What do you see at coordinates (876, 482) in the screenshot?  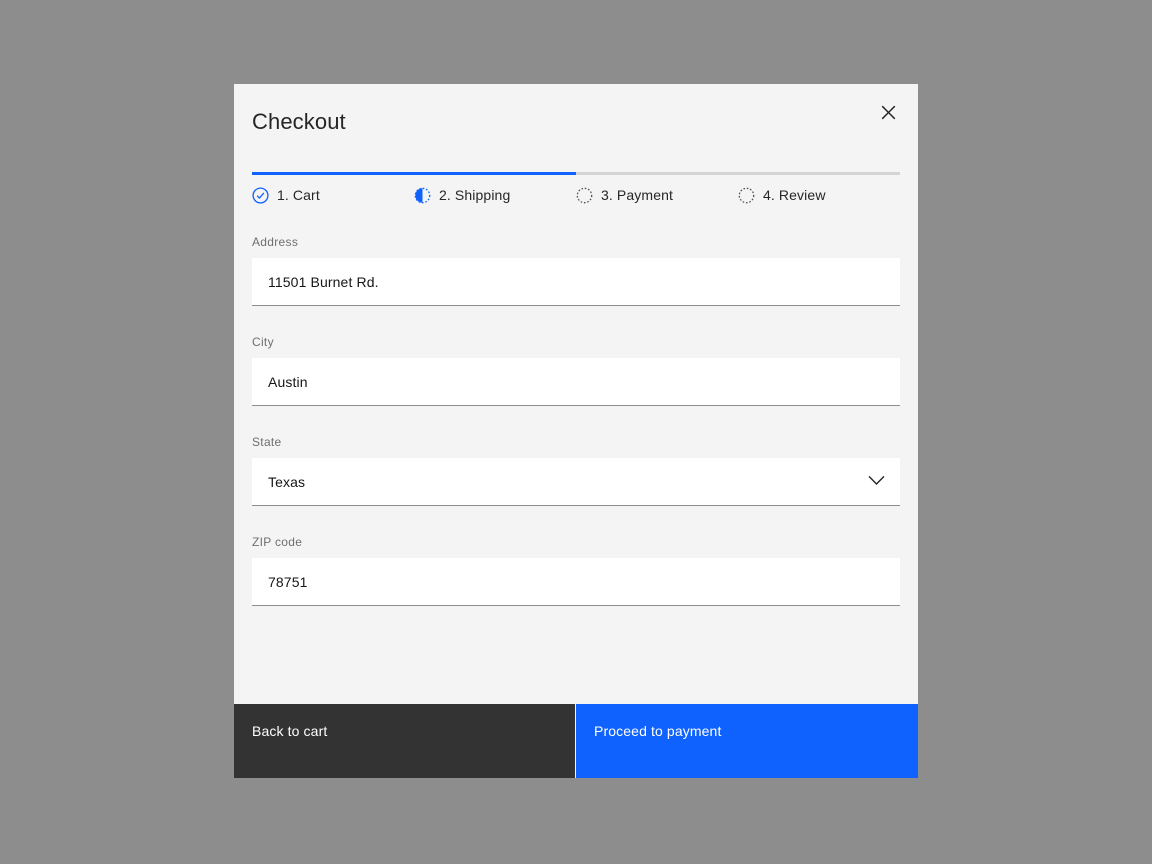 I see `chevron-down-icon` at bounding box center [876, 482].